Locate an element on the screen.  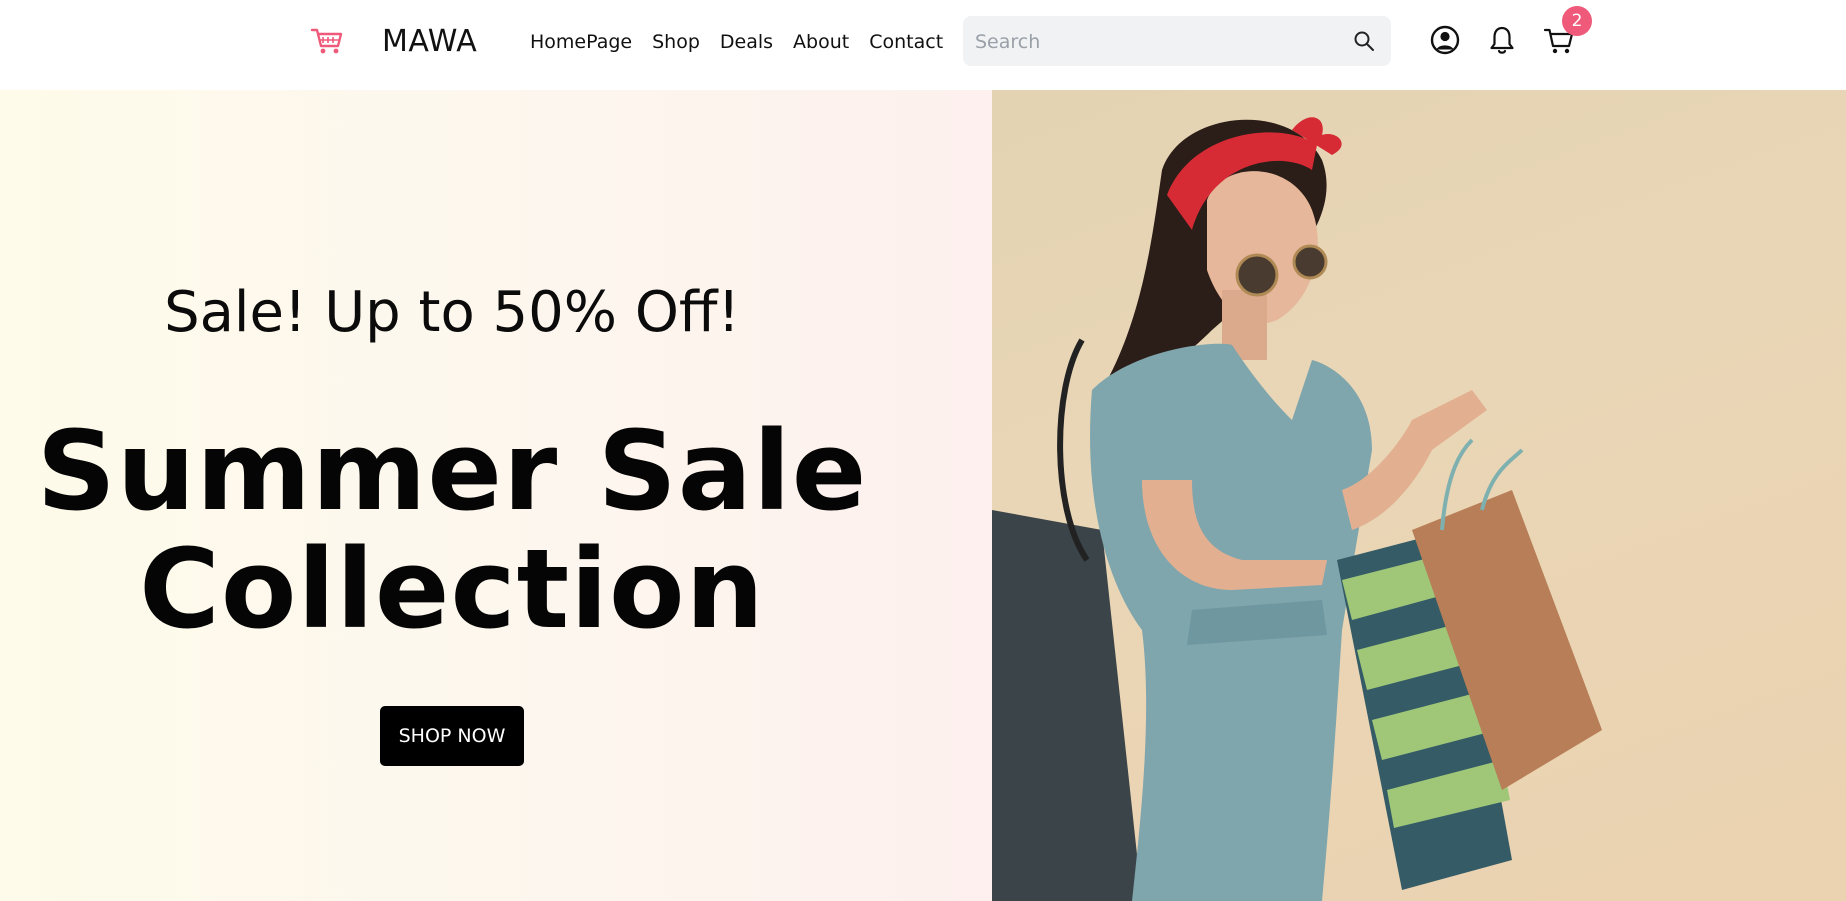
cart-count-badge: 2 is located at coordinates (1577, 21).